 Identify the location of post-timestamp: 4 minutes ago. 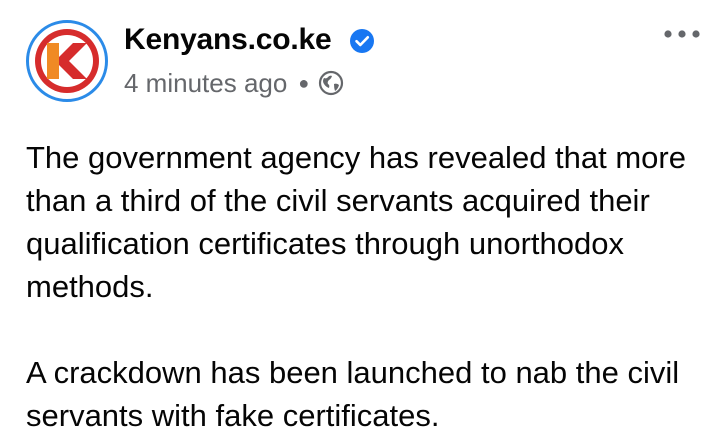
(205, 83).